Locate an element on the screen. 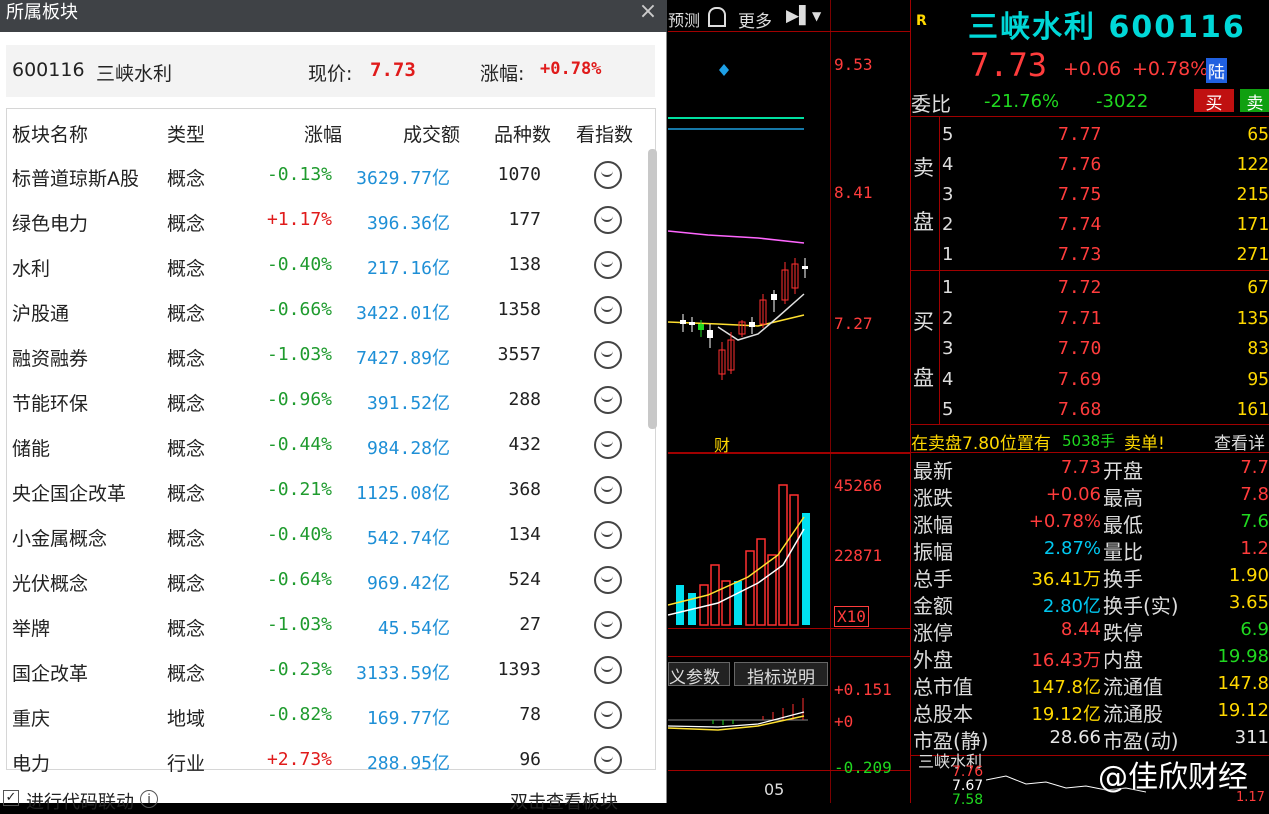 This screenshot has height=814, width=1269. table-row: 储能 概念 -0.44% 984.28亿 432 is located at coordinates (327, 445).